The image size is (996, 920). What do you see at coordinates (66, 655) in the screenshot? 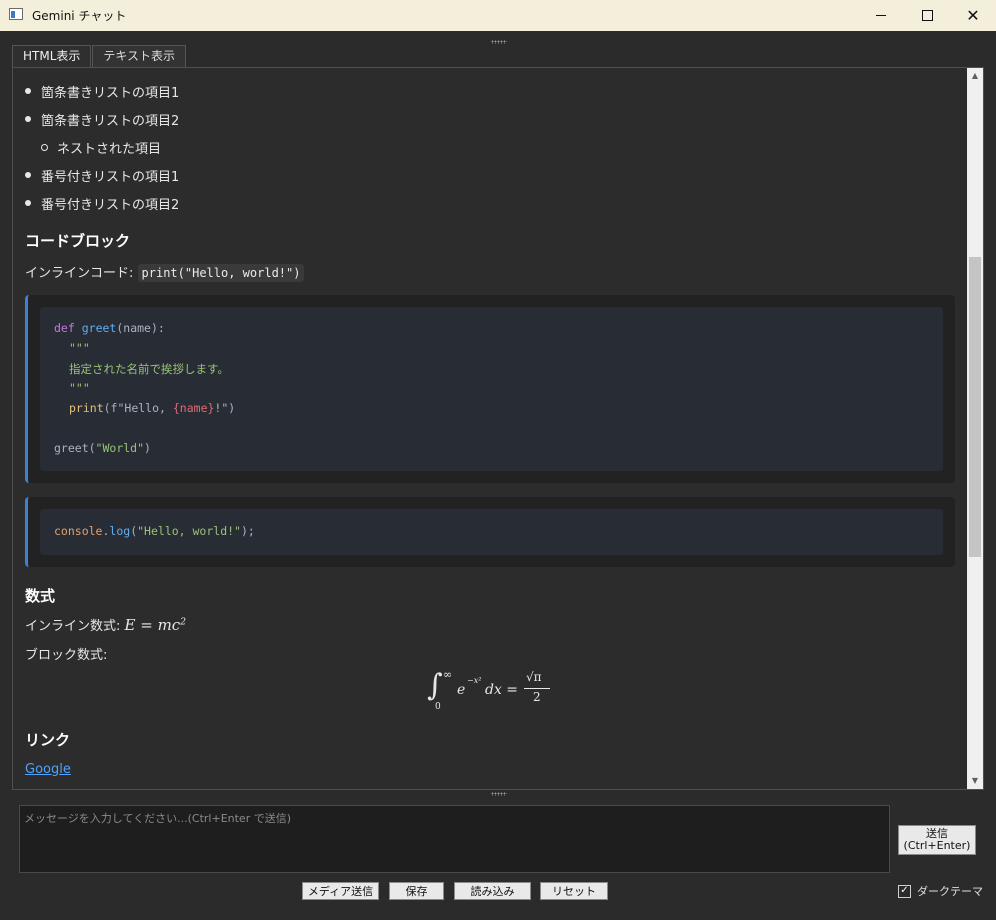
I see `block-math-label: ブロック数式:` at bounding box center [66, 655].